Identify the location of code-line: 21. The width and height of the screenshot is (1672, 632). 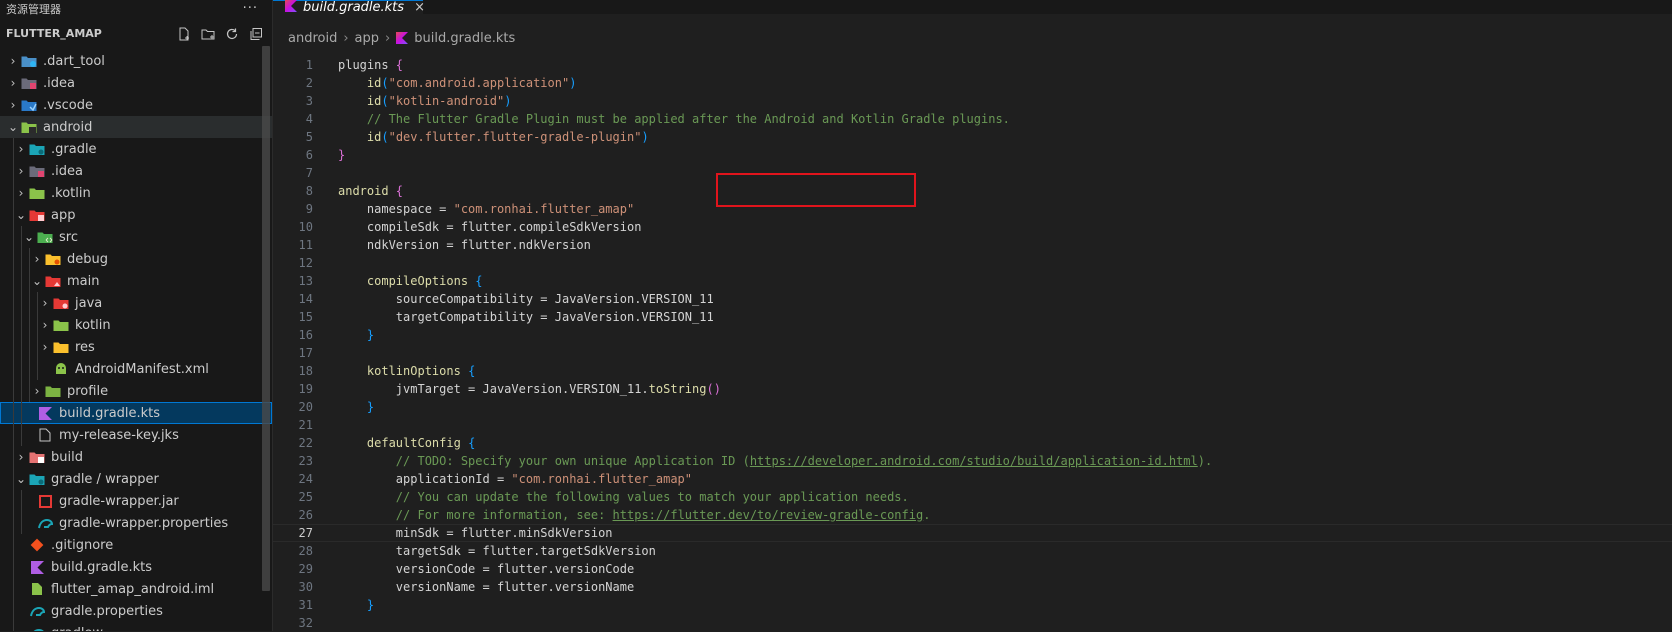
(972, 425).